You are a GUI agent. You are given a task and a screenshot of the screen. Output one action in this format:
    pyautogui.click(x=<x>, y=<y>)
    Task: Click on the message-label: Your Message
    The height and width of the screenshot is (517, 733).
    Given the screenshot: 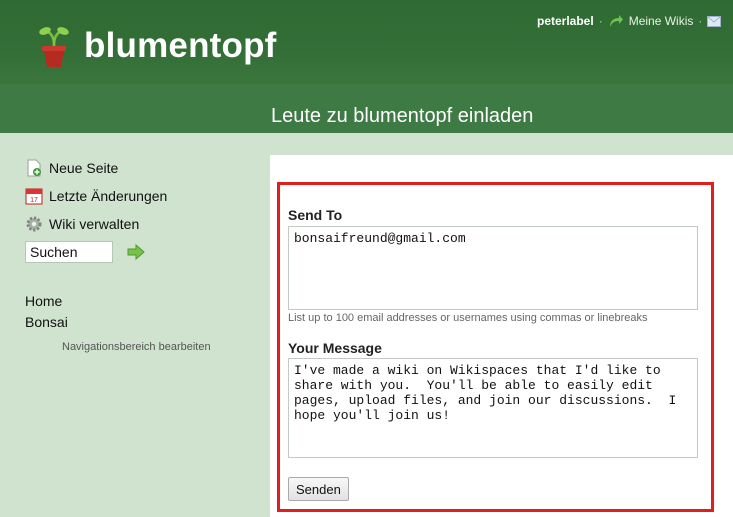 What is the action you would take?
    pyautogui.click(x=335, y=348)
    